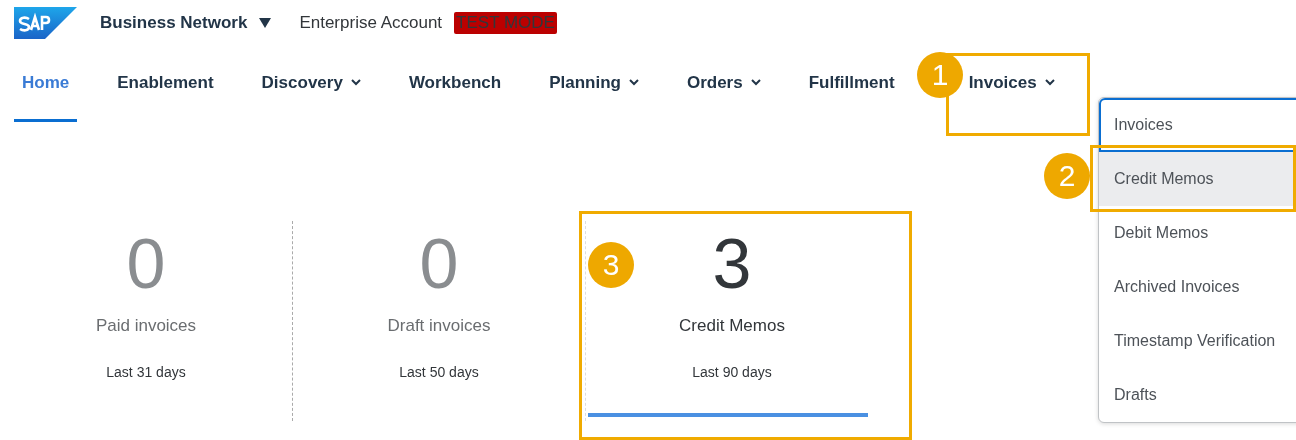 Image resolution: width=1296 pixels, height=440 pixels. Describe the element at coordinates (311, 84) in the screenshot. I see `nav-tab: Discovery` at that location.